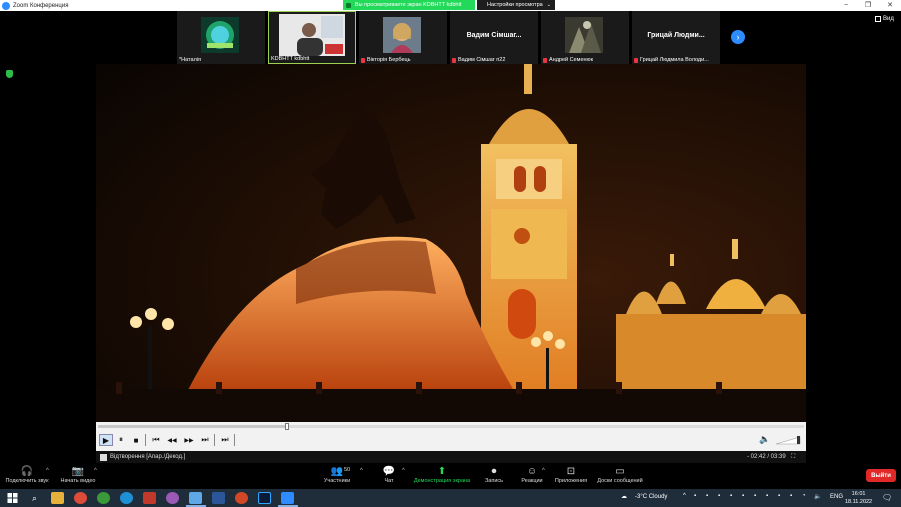 The width and height of the screenshot is (901, 507). Describe the element at coordinates (312, 37) in the screenshot. I see `participant-tile-active: KDBHTT kdbhtt` at that location.